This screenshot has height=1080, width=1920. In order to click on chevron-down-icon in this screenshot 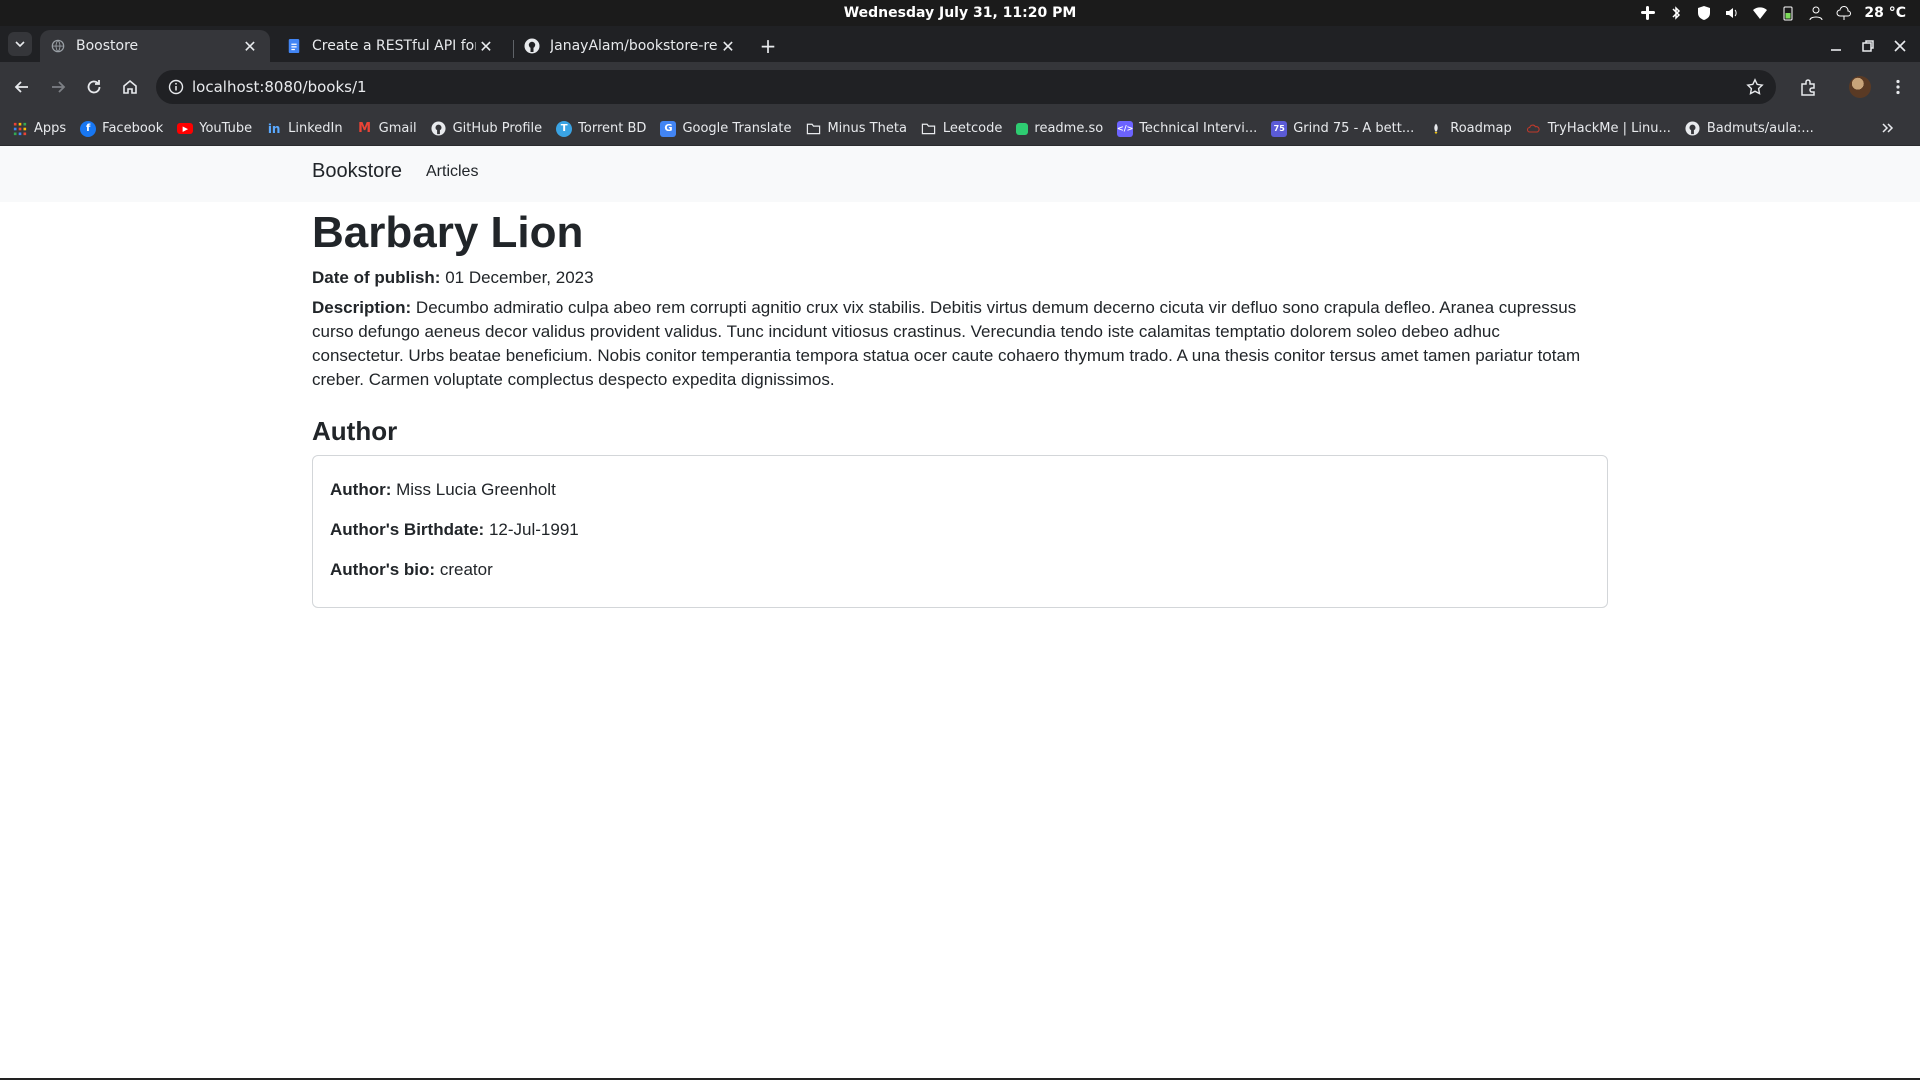, I will do `click(20, 44)`.